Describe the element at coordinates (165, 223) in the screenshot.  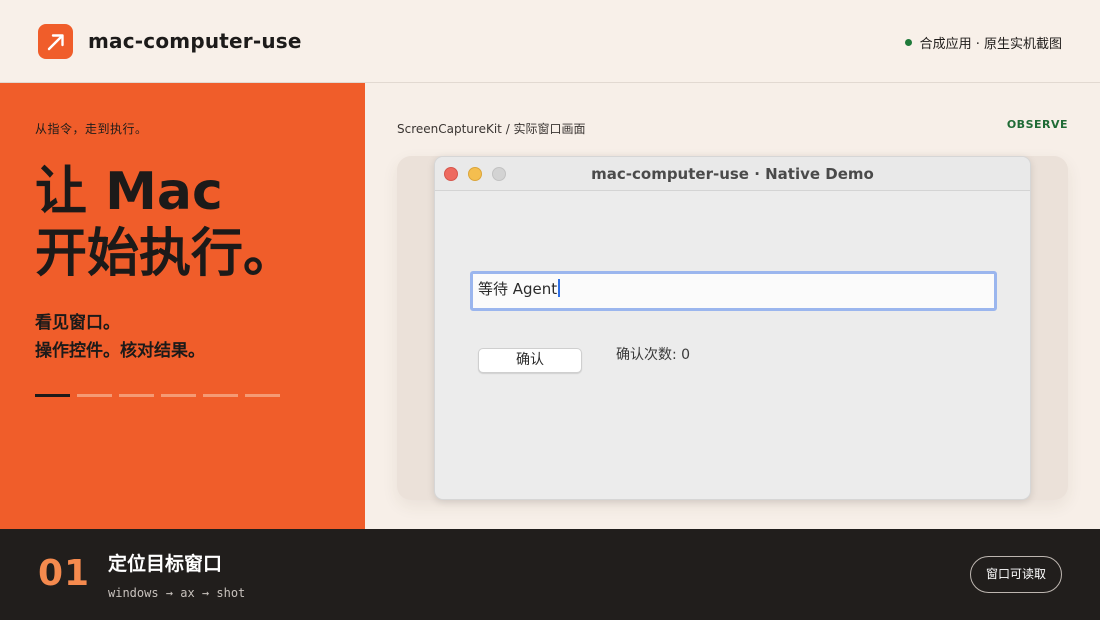
I see `hero-title: 让 Mac 开始执行。` at that location.